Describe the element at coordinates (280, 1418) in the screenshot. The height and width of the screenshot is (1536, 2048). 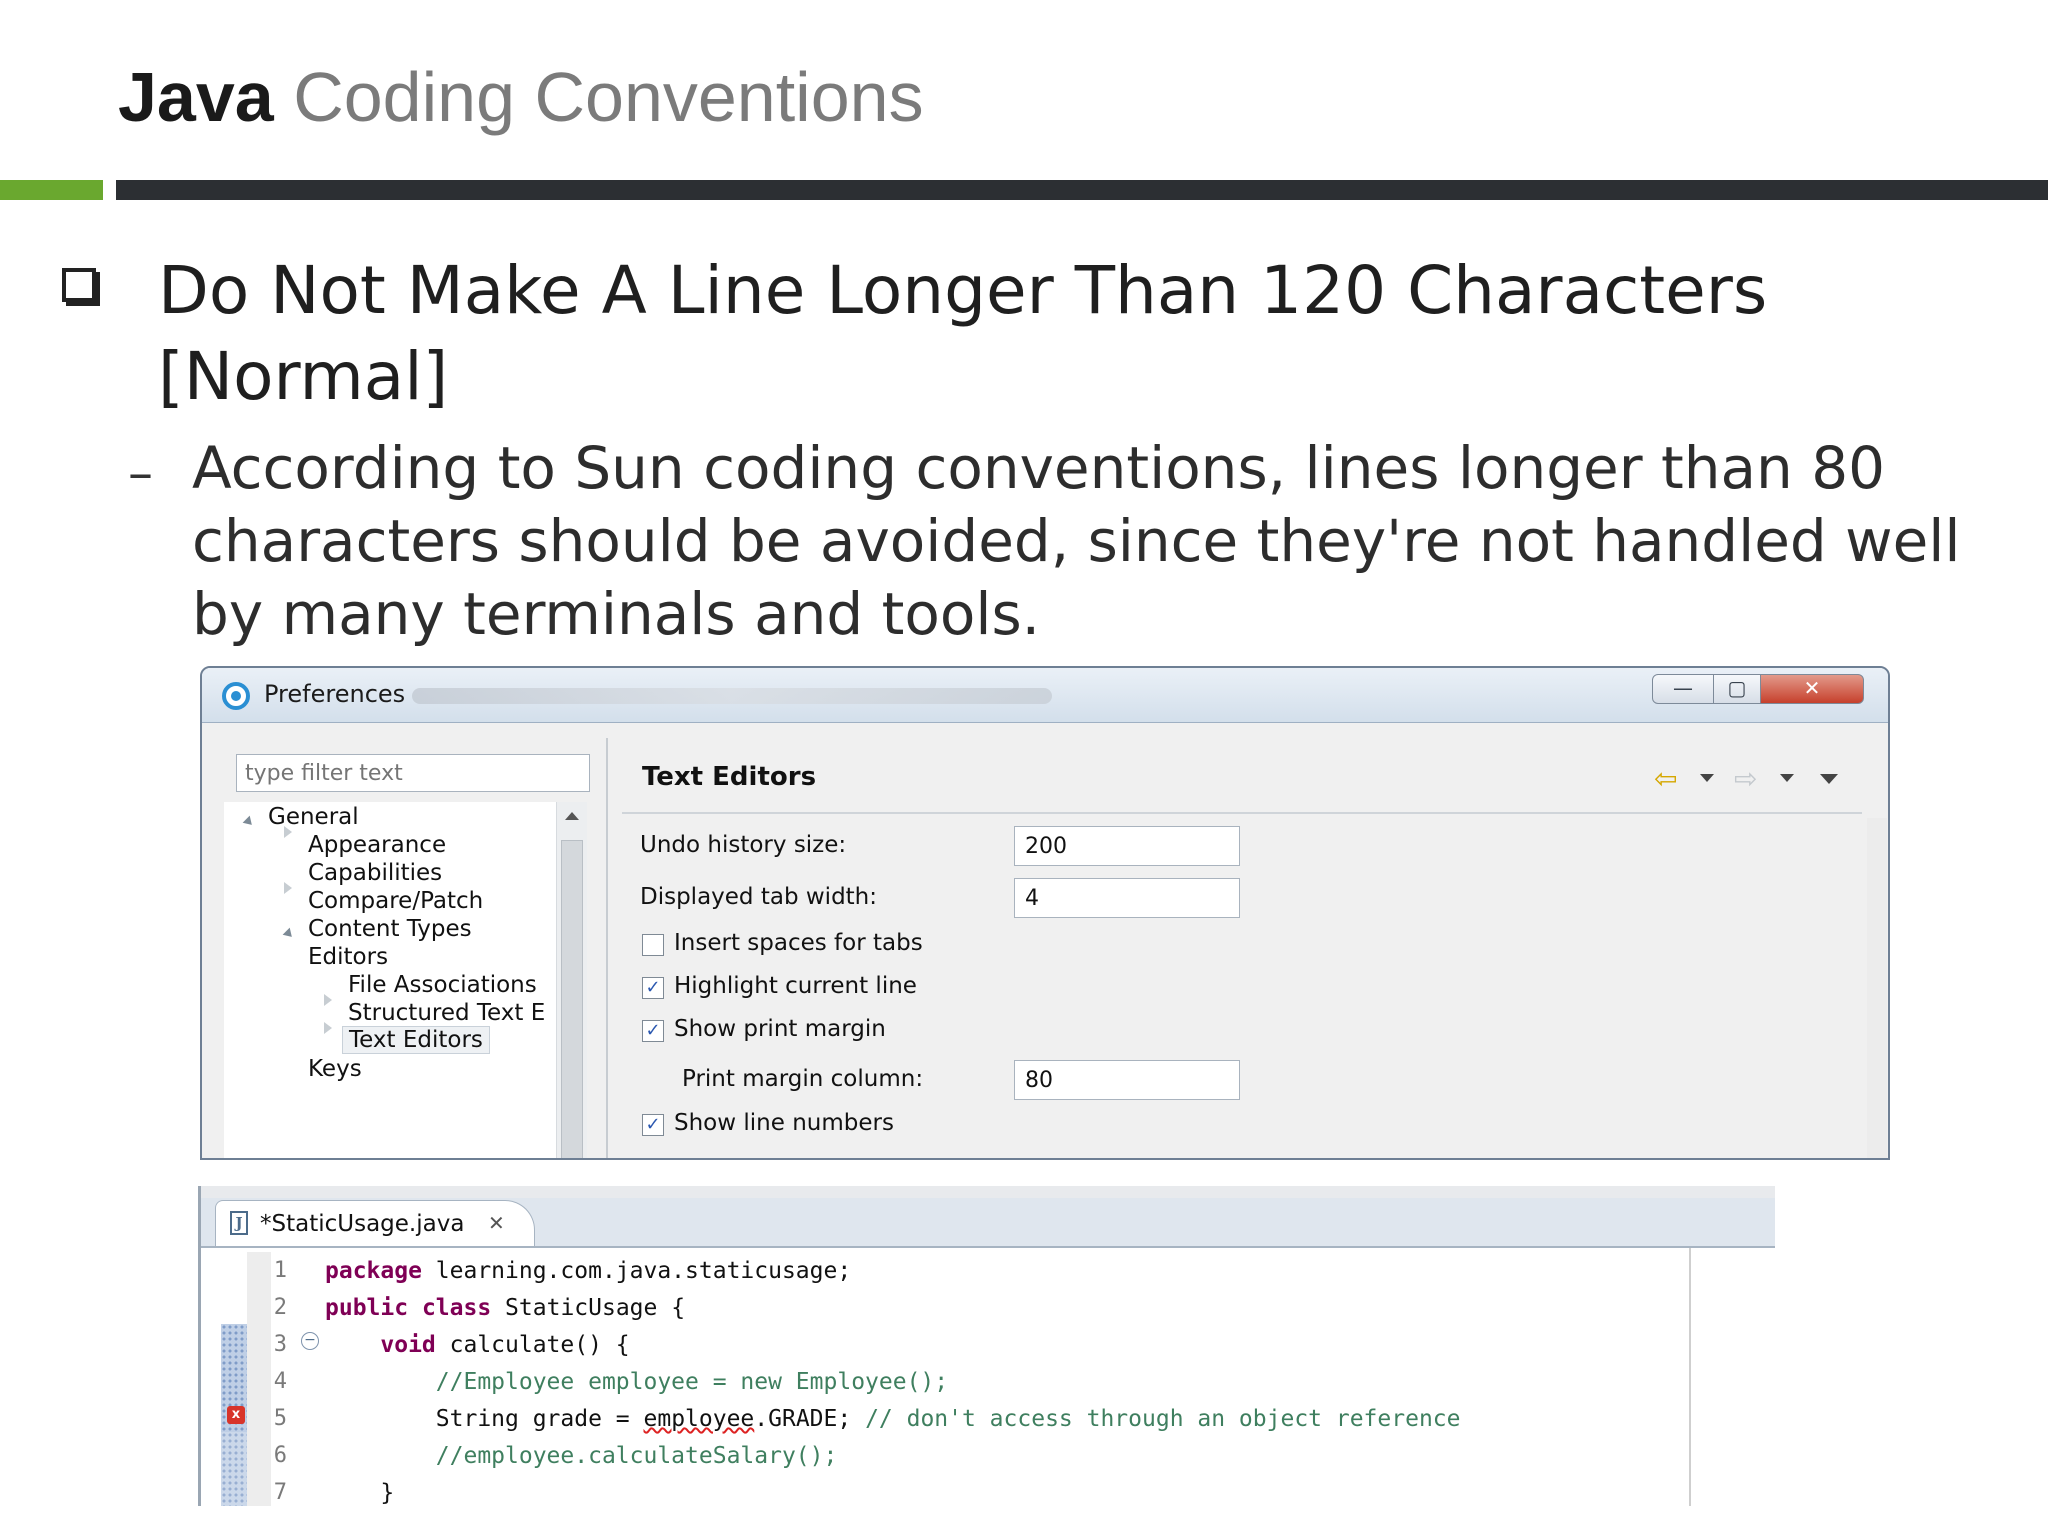
I see `line-number: 5` at that location.